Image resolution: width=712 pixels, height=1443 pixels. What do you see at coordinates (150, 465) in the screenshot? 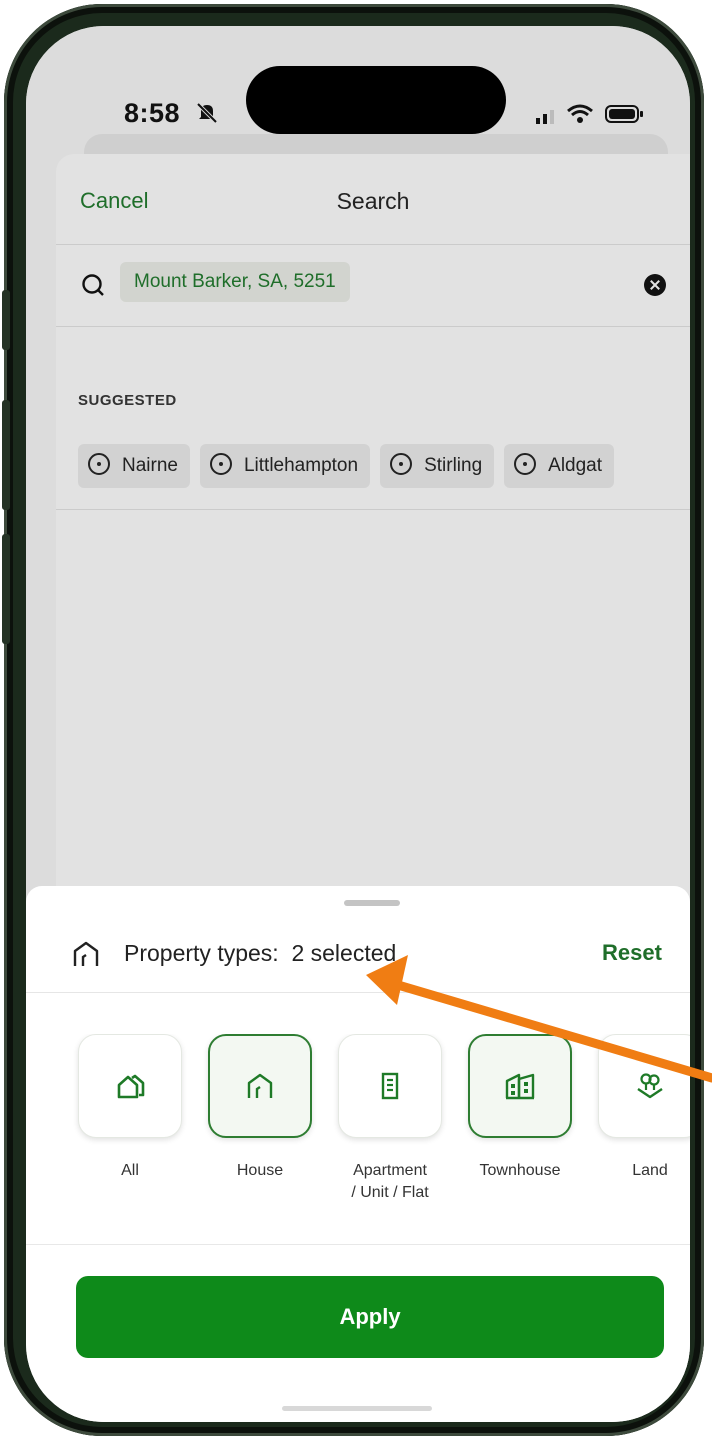
I see `suggestion-label: Nairne` at bounding box center [150, 465].